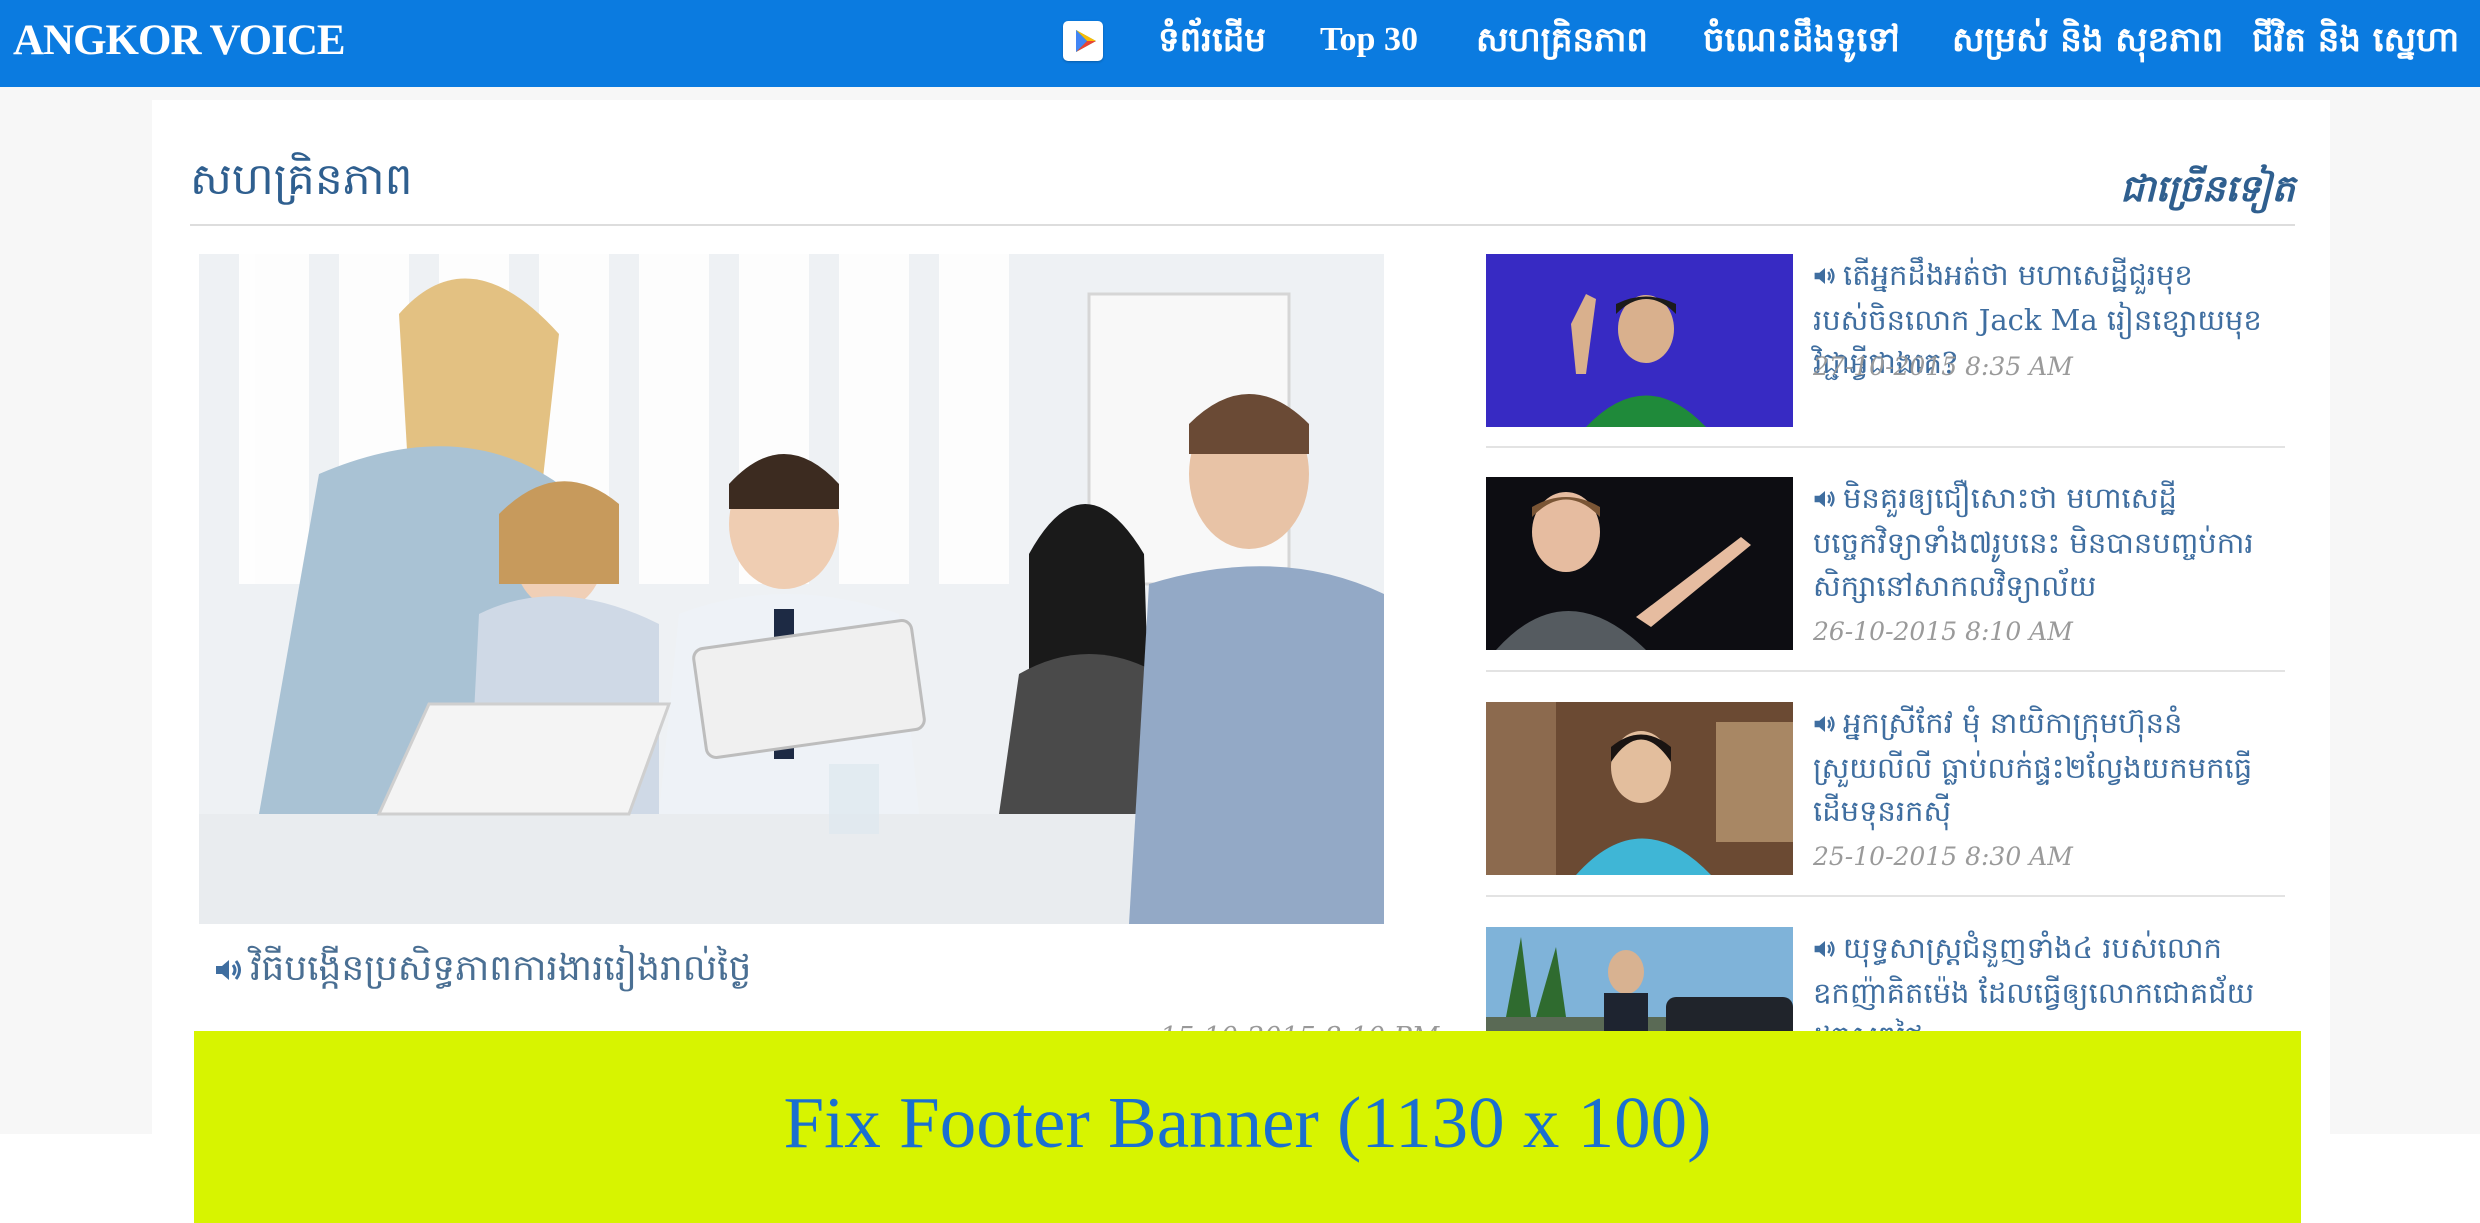 This screenshot has width=2480, height=1223. Describe the element at coordinates (1801, 43) in the screenshot. I see `nav-general-knowledge: ចំណេះដឹងទូទៅ` at that location.